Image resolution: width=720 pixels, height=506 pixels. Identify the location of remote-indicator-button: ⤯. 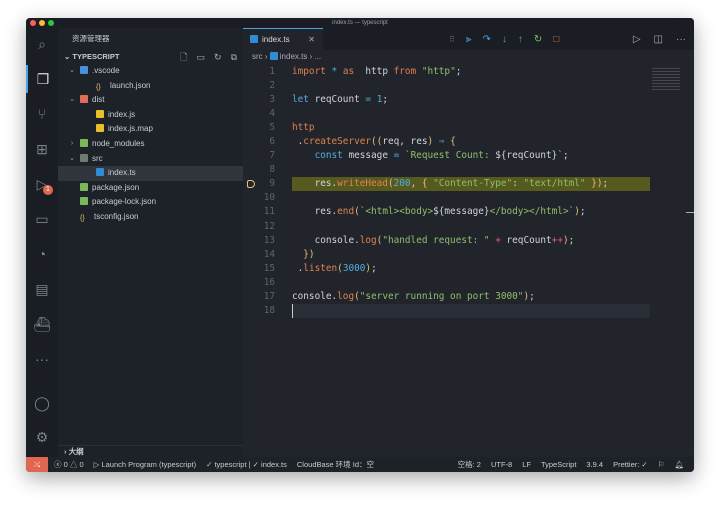
(37, 464).